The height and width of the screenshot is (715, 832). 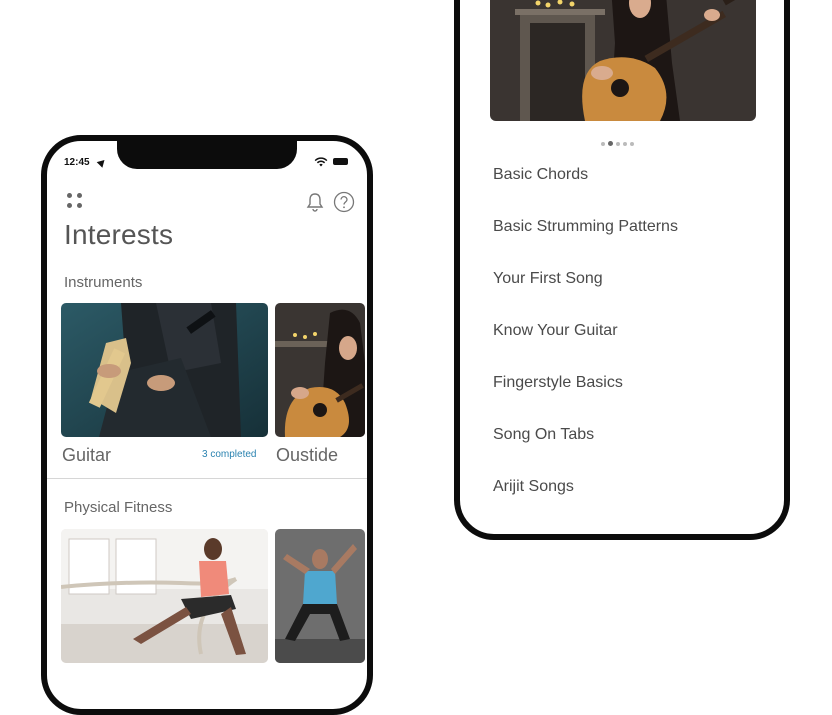 I want to click on card-name-oustide: Oustide, so click(x=307, y=455).